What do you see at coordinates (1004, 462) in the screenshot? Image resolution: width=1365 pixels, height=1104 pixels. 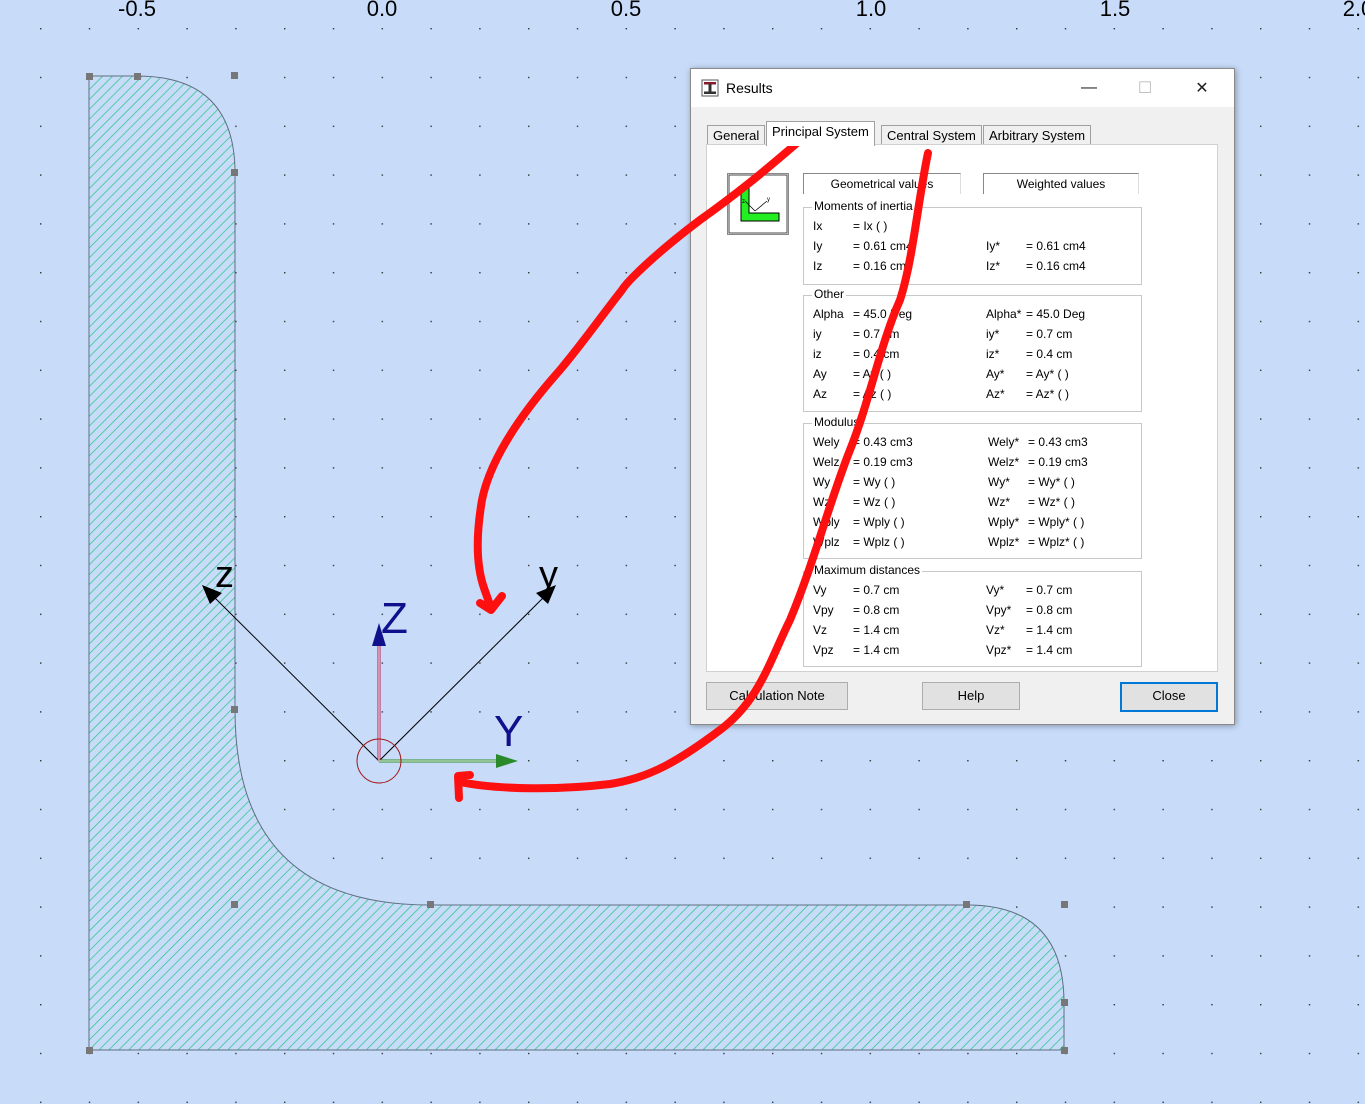 I see `prop-name: Welz*` at bounding box center [1004, 462].